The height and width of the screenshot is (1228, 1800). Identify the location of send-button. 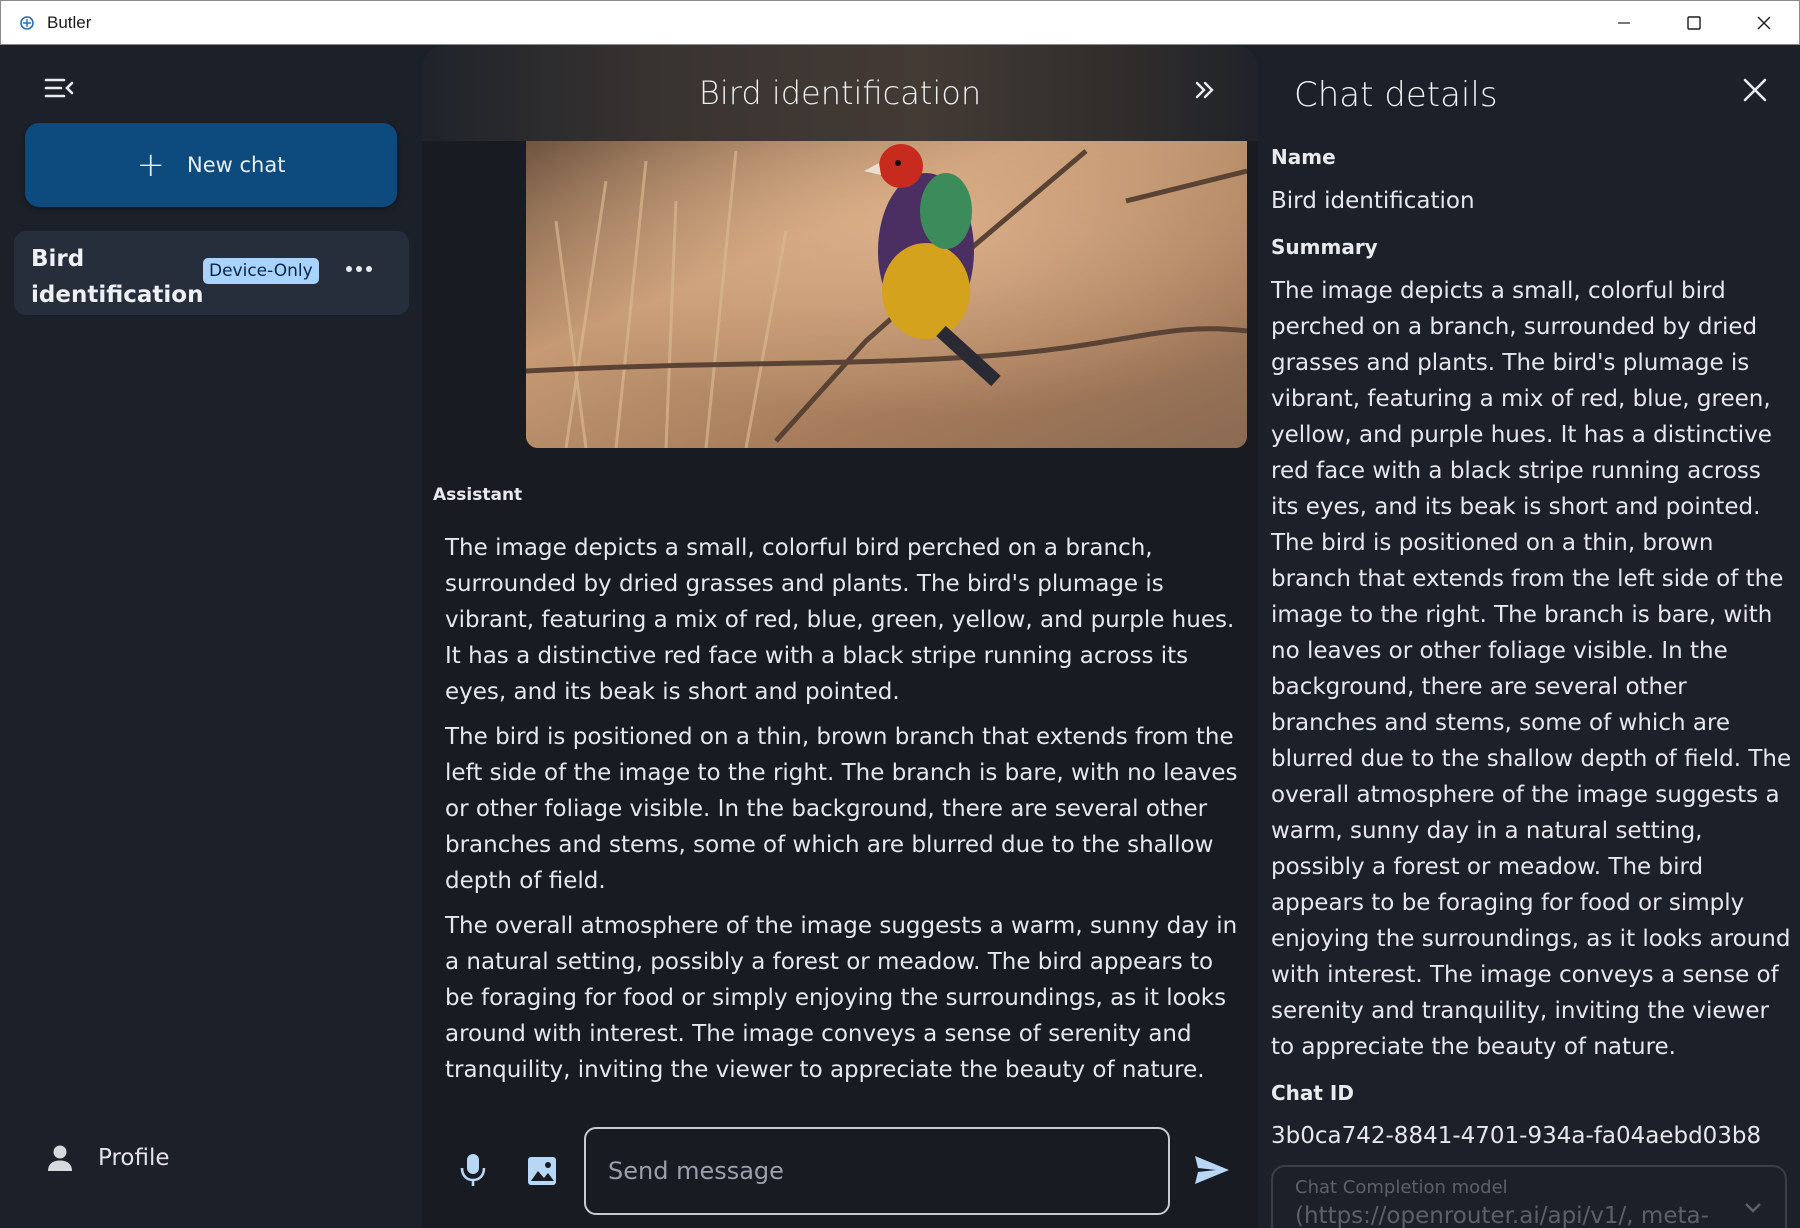
(1212, 1170).